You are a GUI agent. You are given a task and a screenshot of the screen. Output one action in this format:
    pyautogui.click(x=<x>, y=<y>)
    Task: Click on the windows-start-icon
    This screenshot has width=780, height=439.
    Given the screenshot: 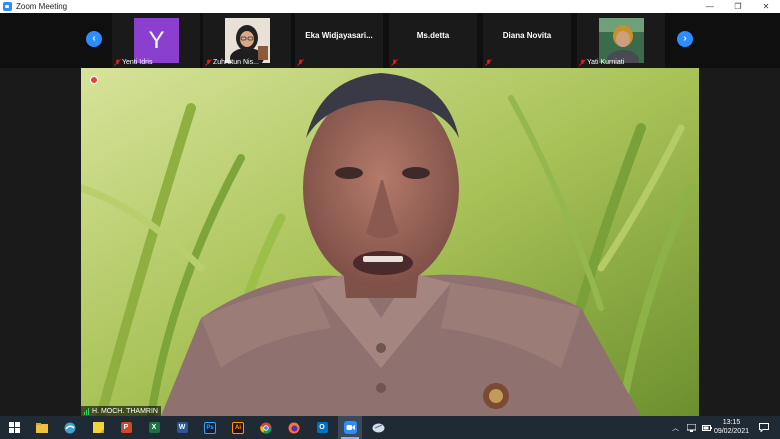 What is the action you would take?
    pyautogui.click(x=14, y=427)
    